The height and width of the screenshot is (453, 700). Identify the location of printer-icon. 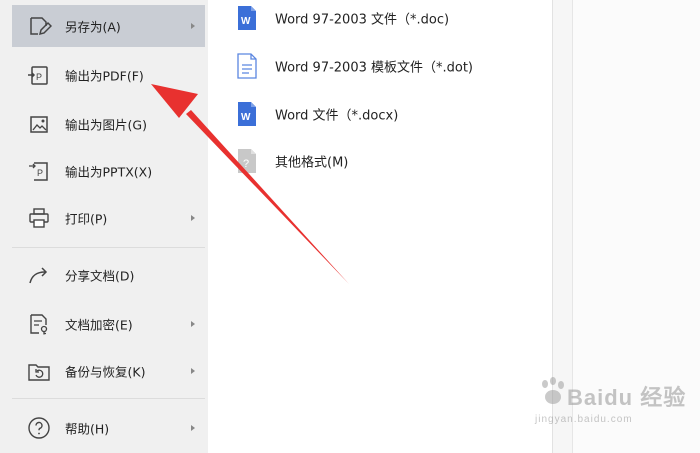
(39, 218).